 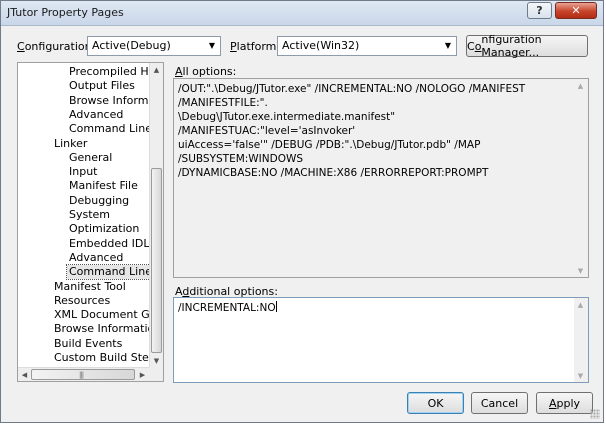 I want to click on configuration-select: Active(Debug) ▼, so click(x=154, y=46).